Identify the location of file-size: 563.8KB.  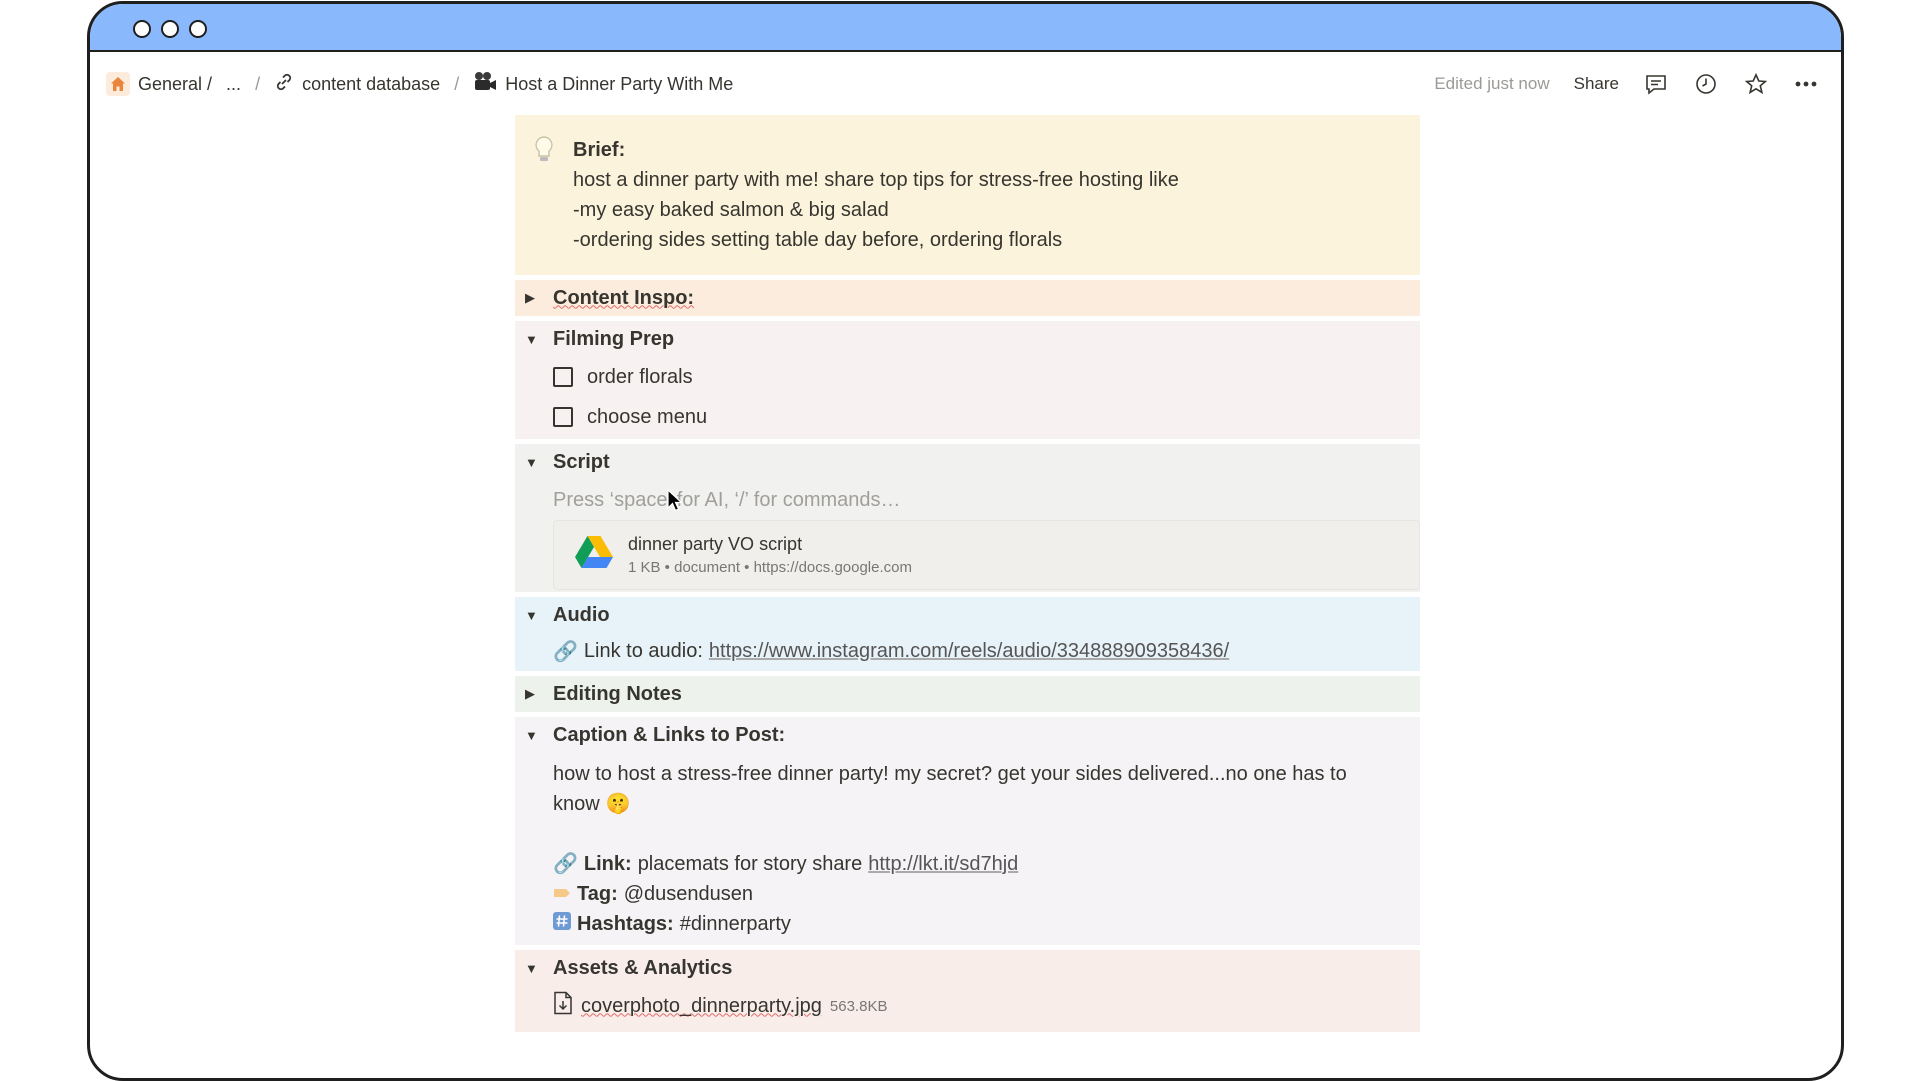
(858, 1006).